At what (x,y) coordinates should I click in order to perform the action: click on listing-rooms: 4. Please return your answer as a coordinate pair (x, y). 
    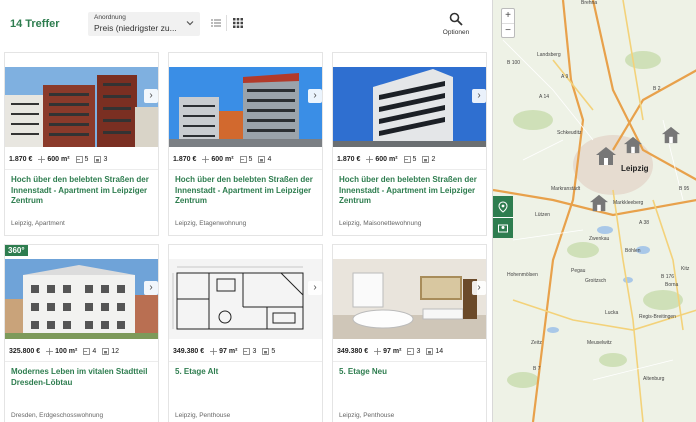
    Looking at the image, I should click on (94, 351).